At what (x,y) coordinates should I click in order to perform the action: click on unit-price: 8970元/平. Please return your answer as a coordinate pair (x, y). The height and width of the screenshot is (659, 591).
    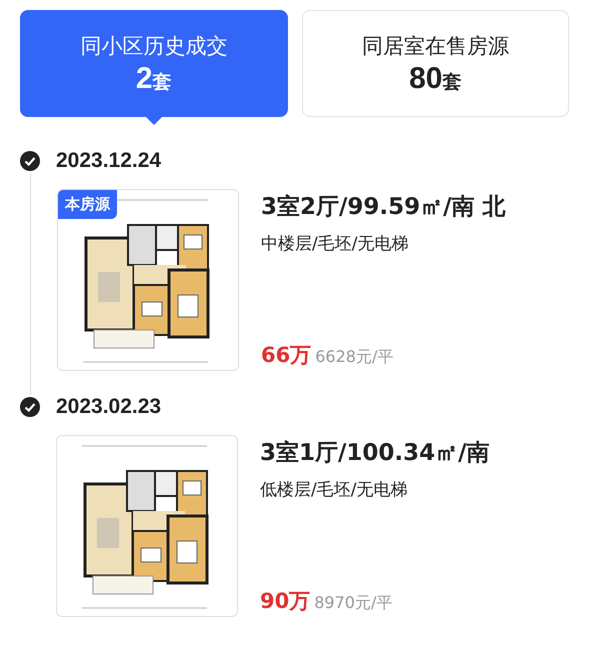
    Looking at the image, I should click on (353, 603).